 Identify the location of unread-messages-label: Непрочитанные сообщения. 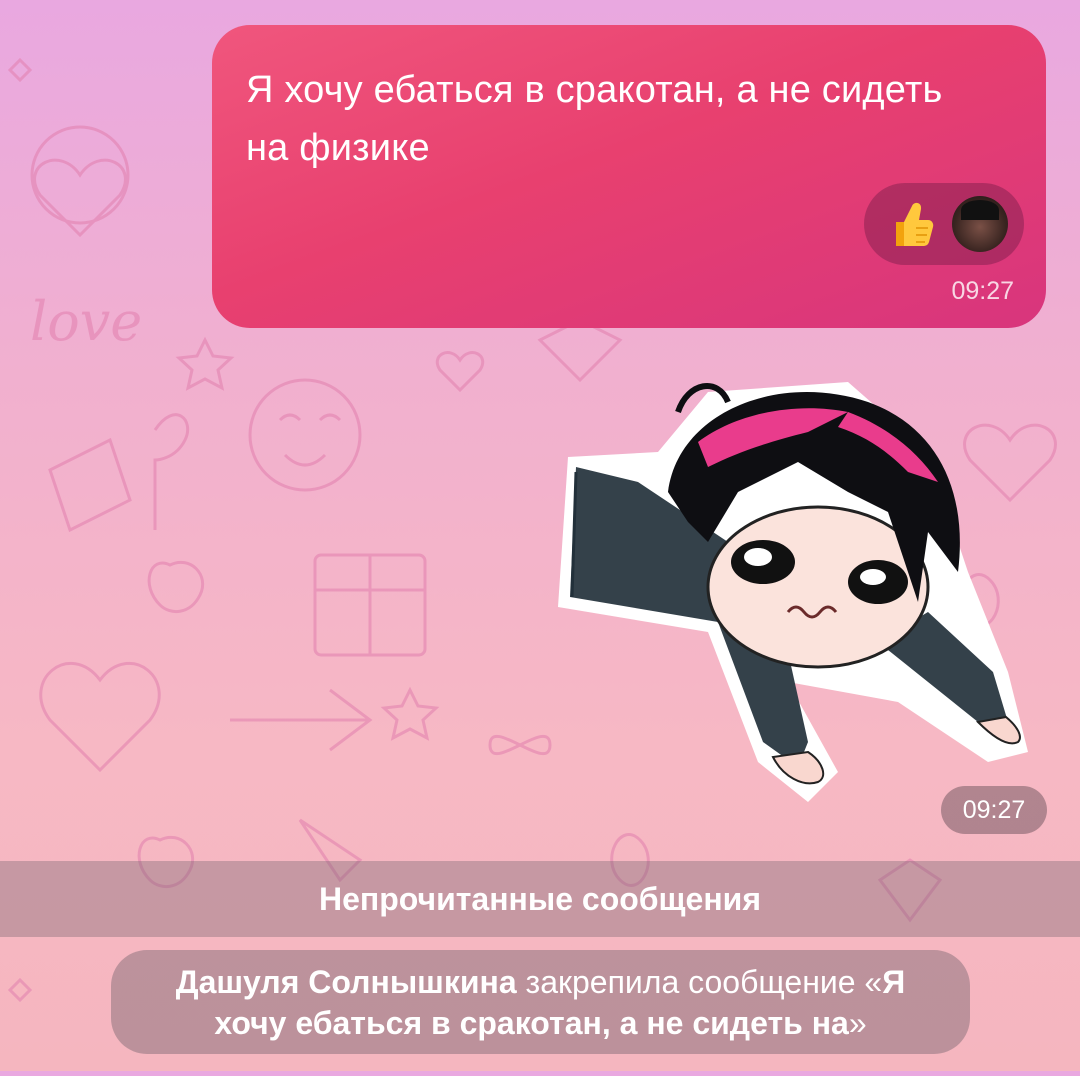
(540, 898).